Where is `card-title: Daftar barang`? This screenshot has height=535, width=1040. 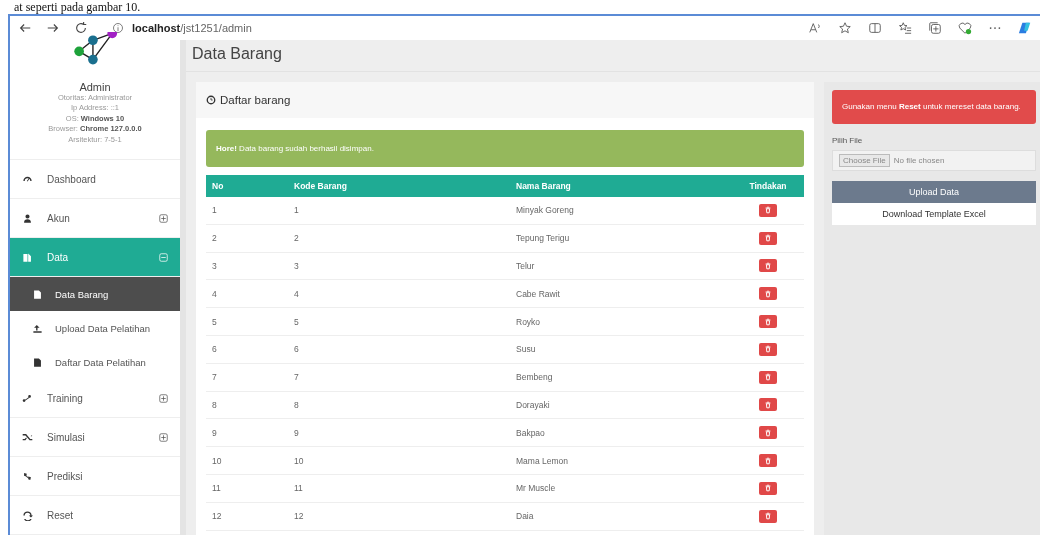 card-title: Daftar barang is located at coordinates (255, 100).